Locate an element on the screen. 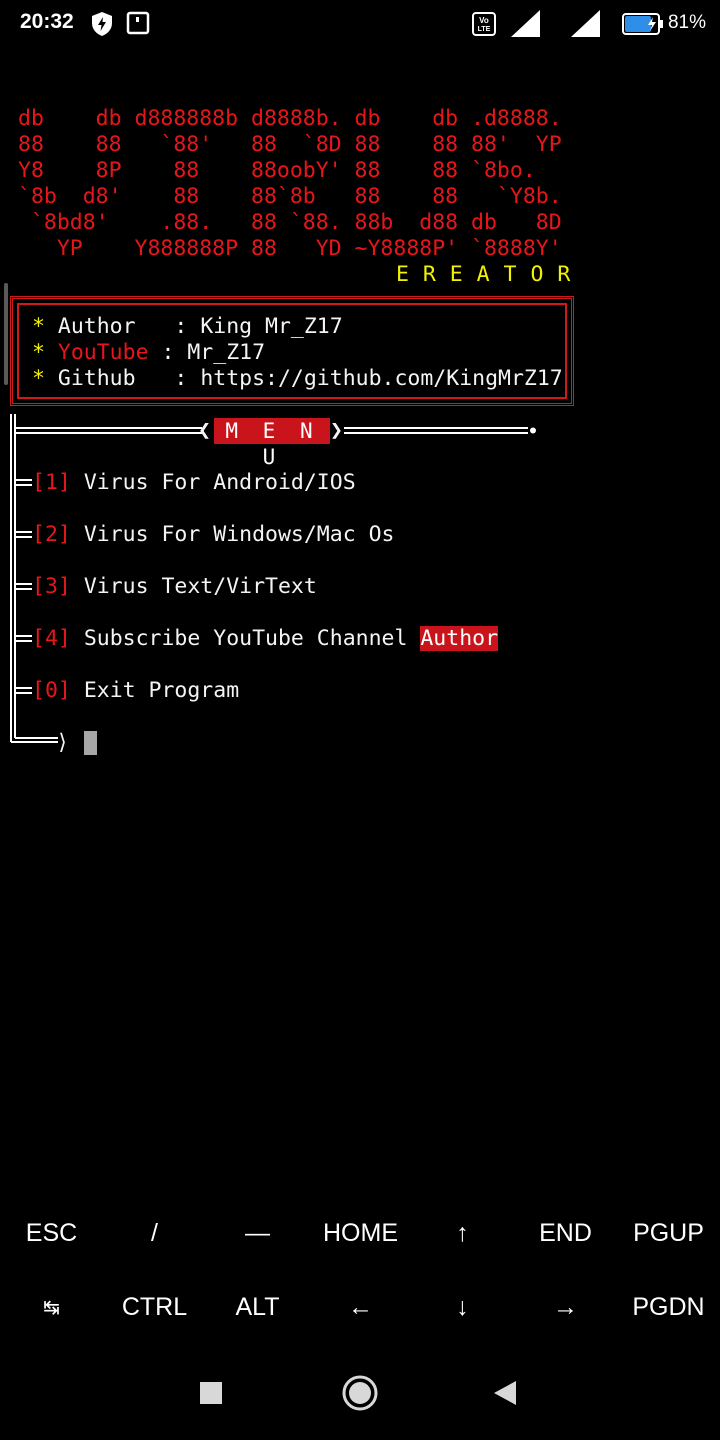 Image resolution: width=720 pixels, height=1440 pixels. battery-icon is located at coordinates (643, 26).